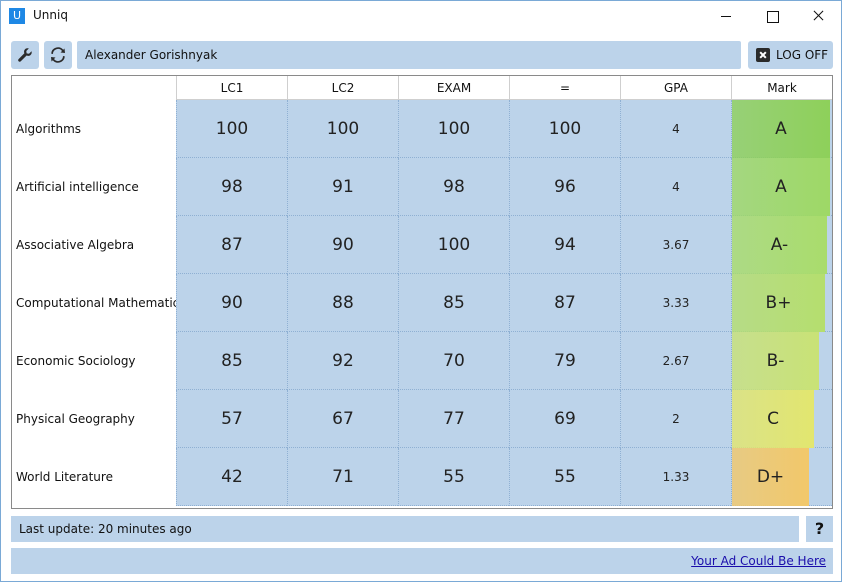 The height and width of the screenshot is (582, 842). Describe the element at coordinates (94, 245) in the screenshot. I see `subject-name: Associative Algebra` at that location.